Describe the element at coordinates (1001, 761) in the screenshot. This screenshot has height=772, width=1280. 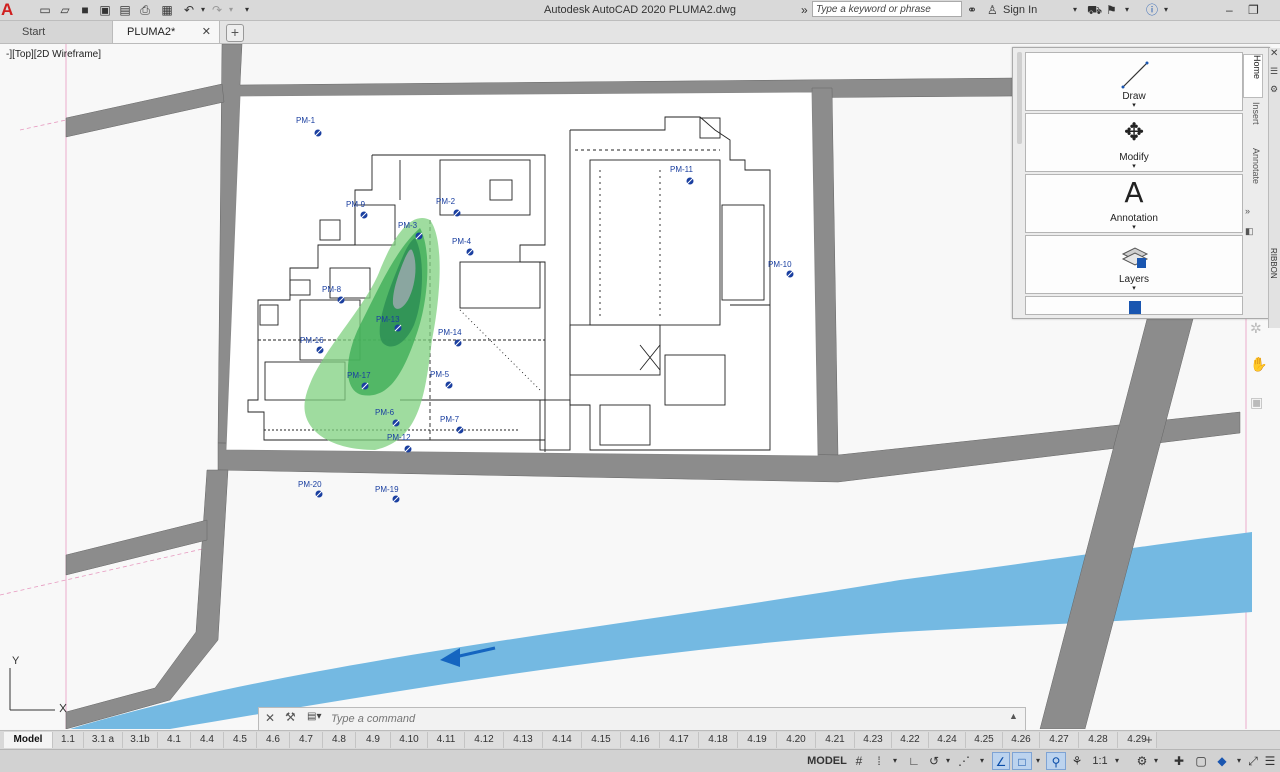
I see `object-snap-tracking-icon: ∠` at that location.